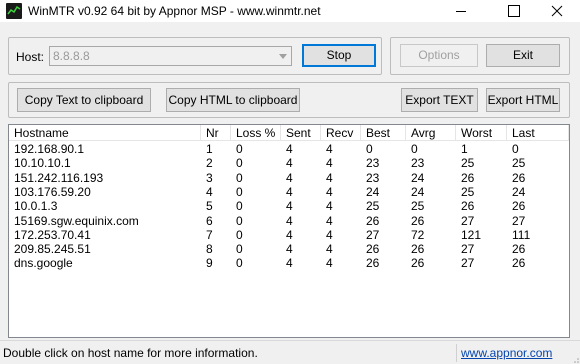 Image resolution: width=580 pixels, height=364 pixels. What do you see at coordinates (538, 133) in the screenshot?
I see `column-header: Last` at bounding box center [538, 133].